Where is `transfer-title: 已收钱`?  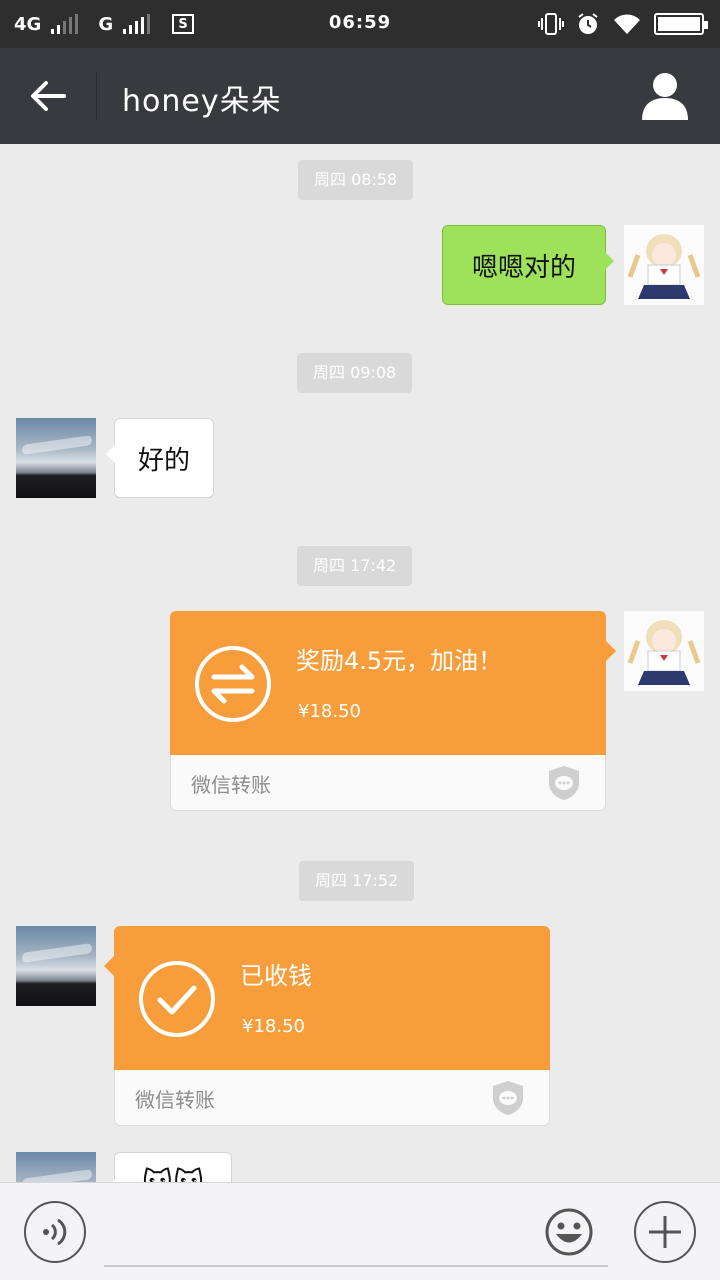
transfer-title: 已收钱 is located at coordinates (276, 976).